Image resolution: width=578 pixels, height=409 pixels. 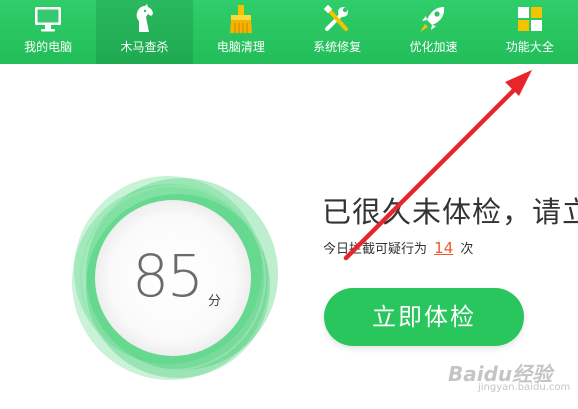 What do you see at coordinates (144, 47) in the screenshot?
I see `tab-trojan-scan-label: 木马查杀` at bounding box center [144, 47].